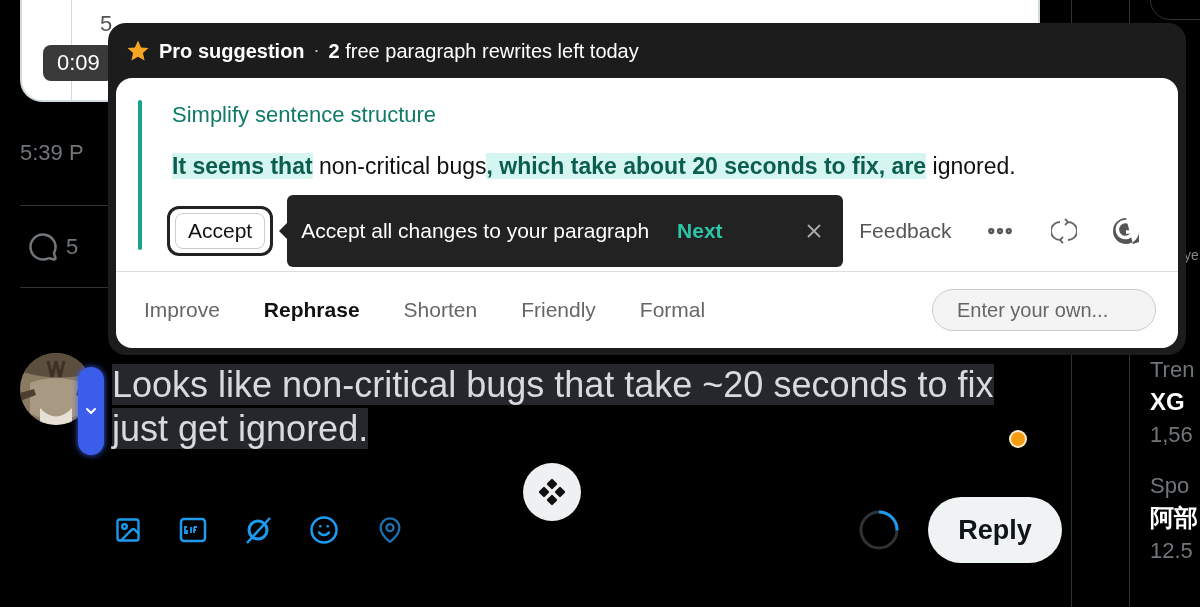 The height and width of the screenshot is (607, 1200). What do you see at coordinates (1064, 231) in the screenshot?
I see `refresh-icon` at bounding box center [1064, 231].